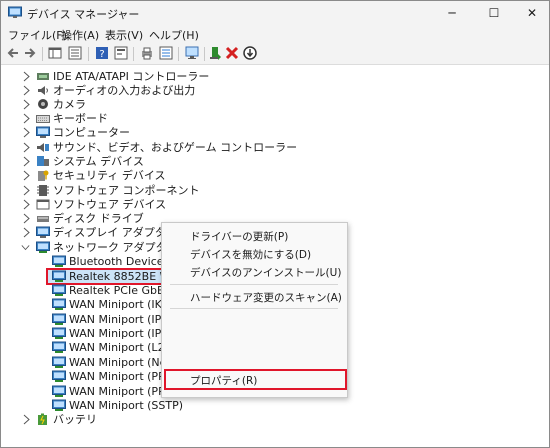  I want to click on display-adapter-icon, so click(43, 232).